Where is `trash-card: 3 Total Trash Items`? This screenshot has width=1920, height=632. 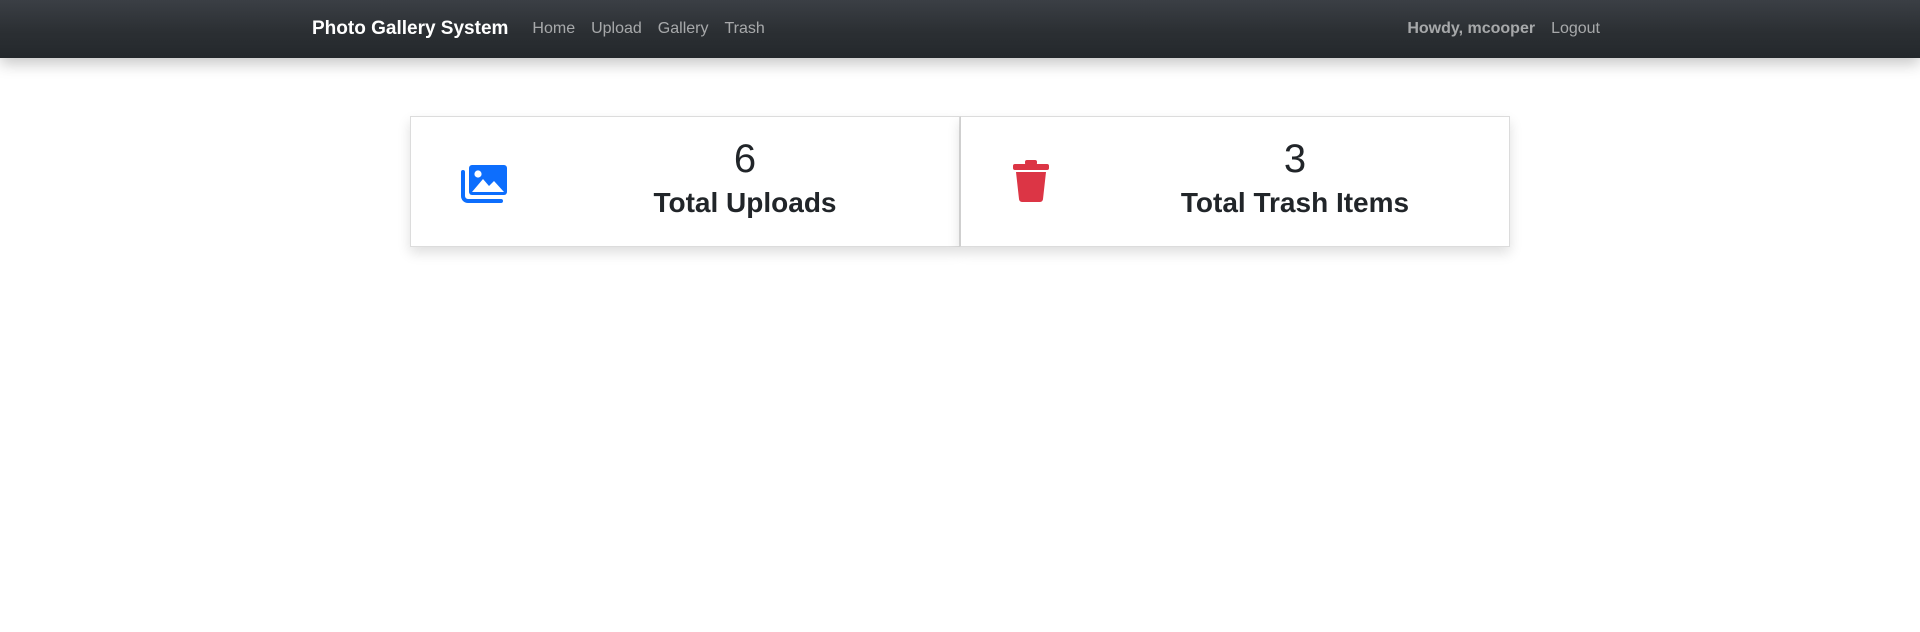 trash-card: 3 Total Trash Items is located at coordinates (1235, 181).